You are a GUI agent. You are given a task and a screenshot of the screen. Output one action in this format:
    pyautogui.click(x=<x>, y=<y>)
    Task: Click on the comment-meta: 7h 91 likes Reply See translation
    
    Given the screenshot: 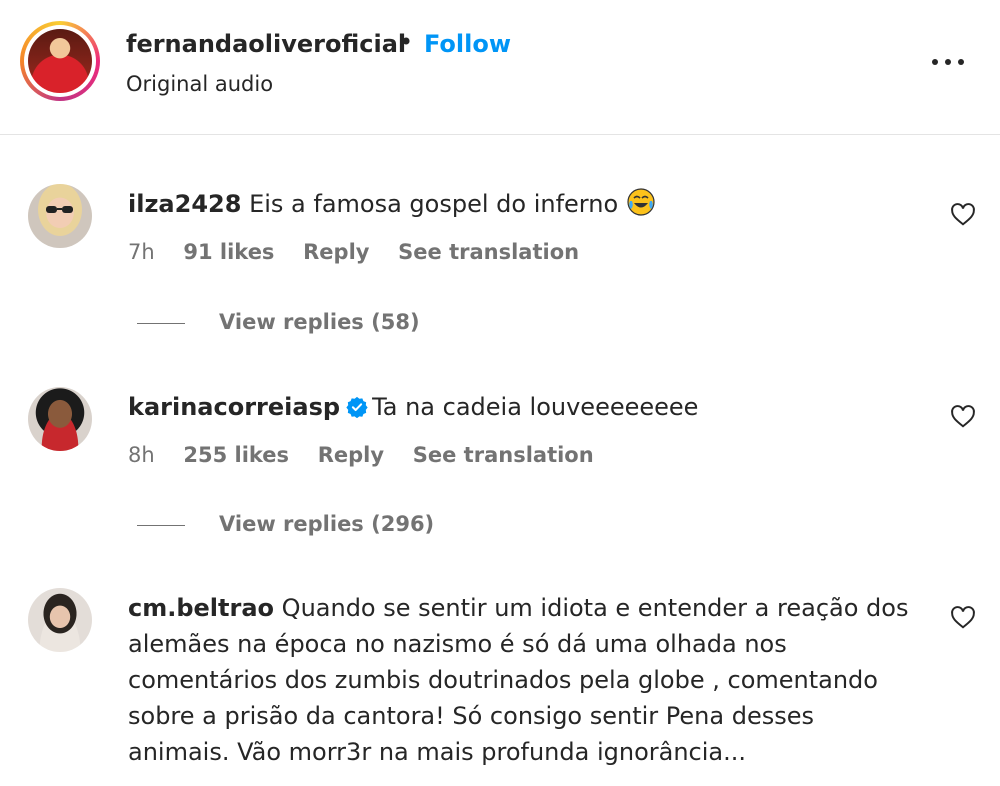 What is the action you would take?
    pyautogui.click(x=364, y=252)
    